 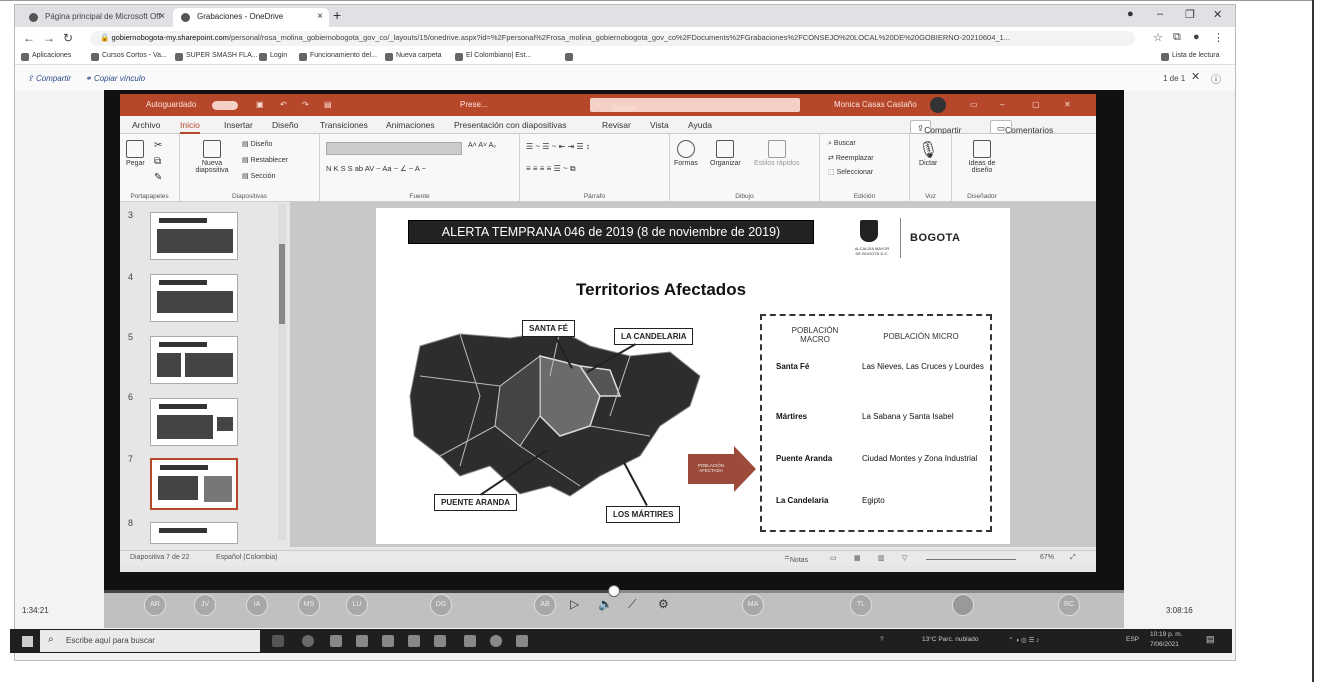 I want to click on menu-archivo: Archivo, so click(x=146, y=125).